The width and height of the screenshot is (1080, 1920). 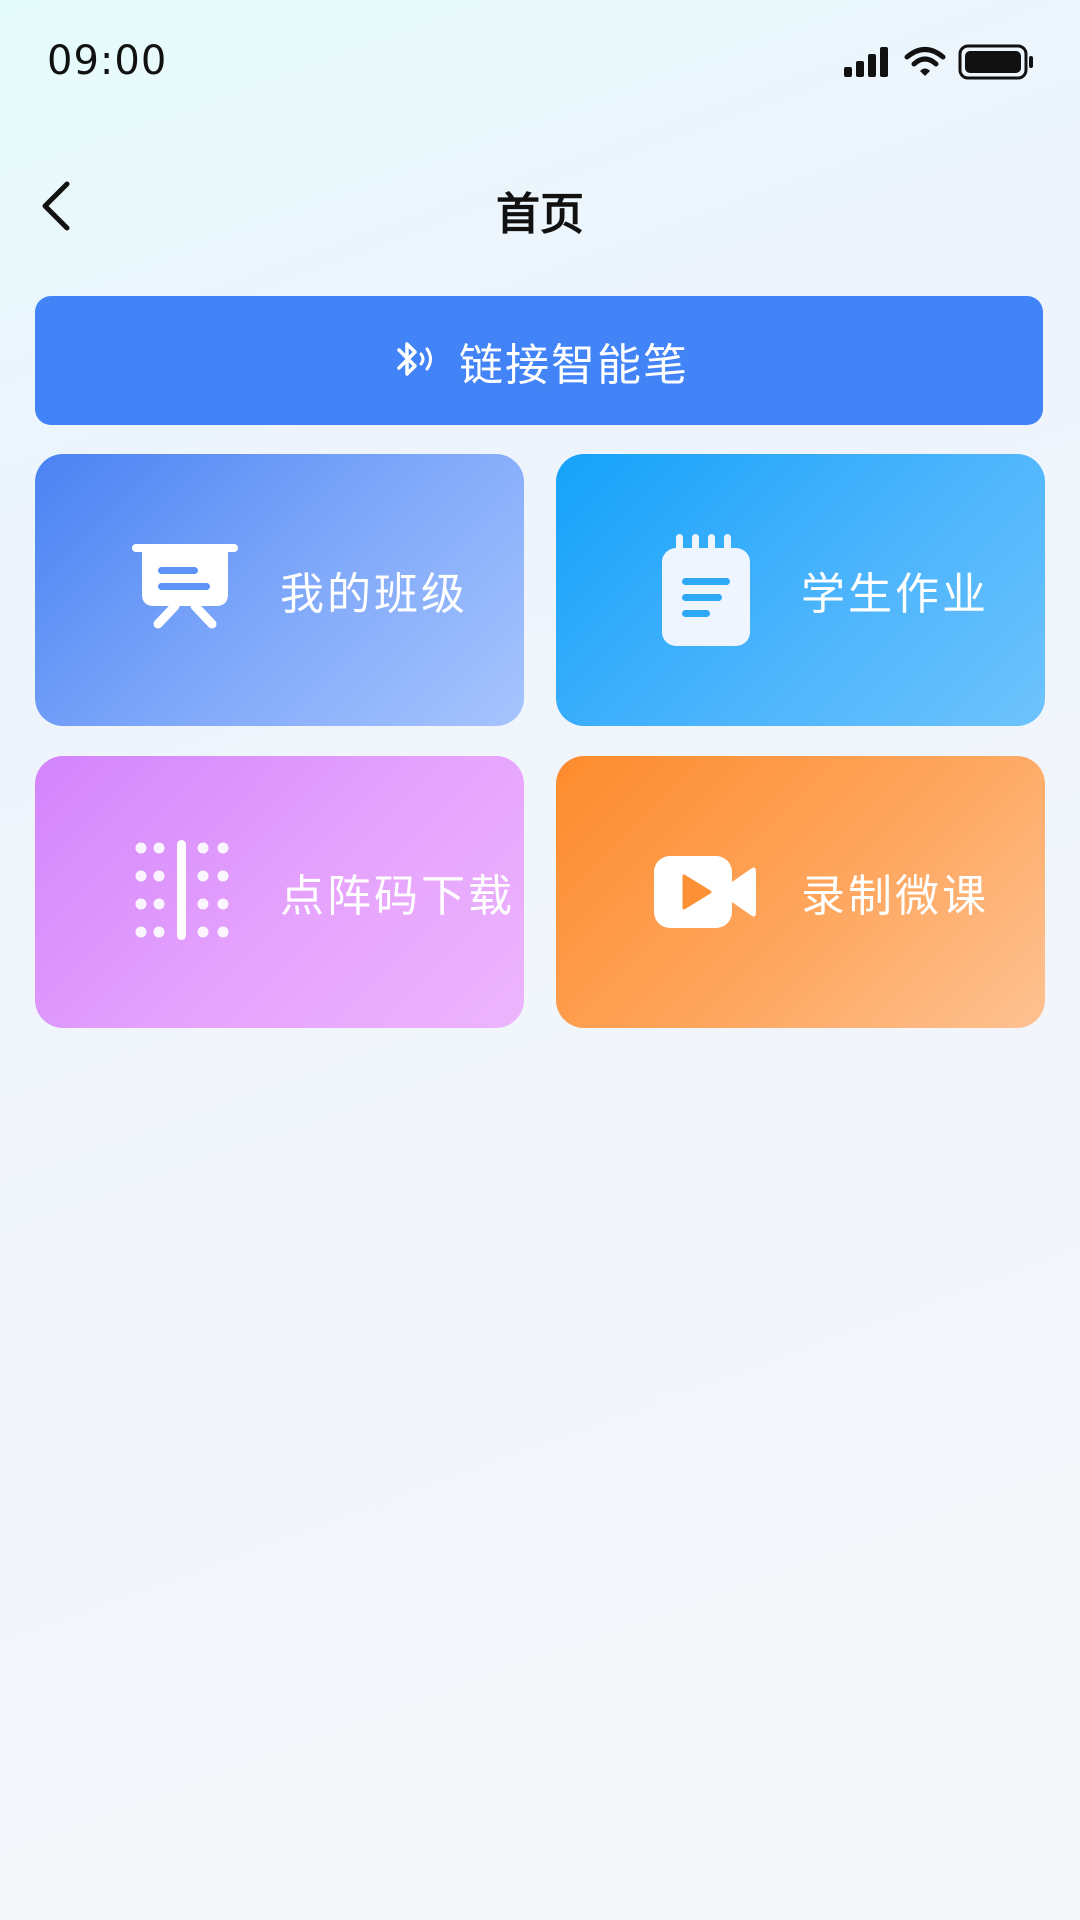 I want to click on nav-bar: 首页, so click(x=540, y=205).